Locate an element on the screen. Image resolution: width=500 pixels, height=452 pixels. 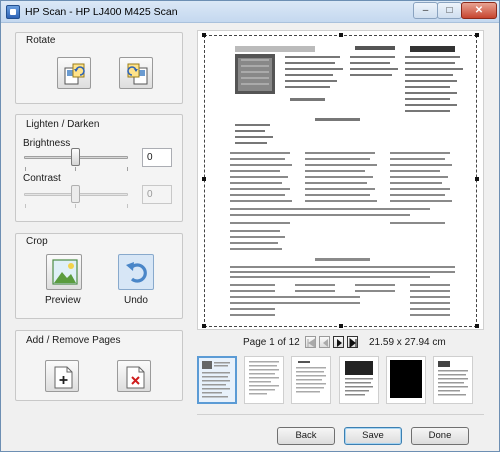
rotate-left-button is located at coordinates (74, 73).